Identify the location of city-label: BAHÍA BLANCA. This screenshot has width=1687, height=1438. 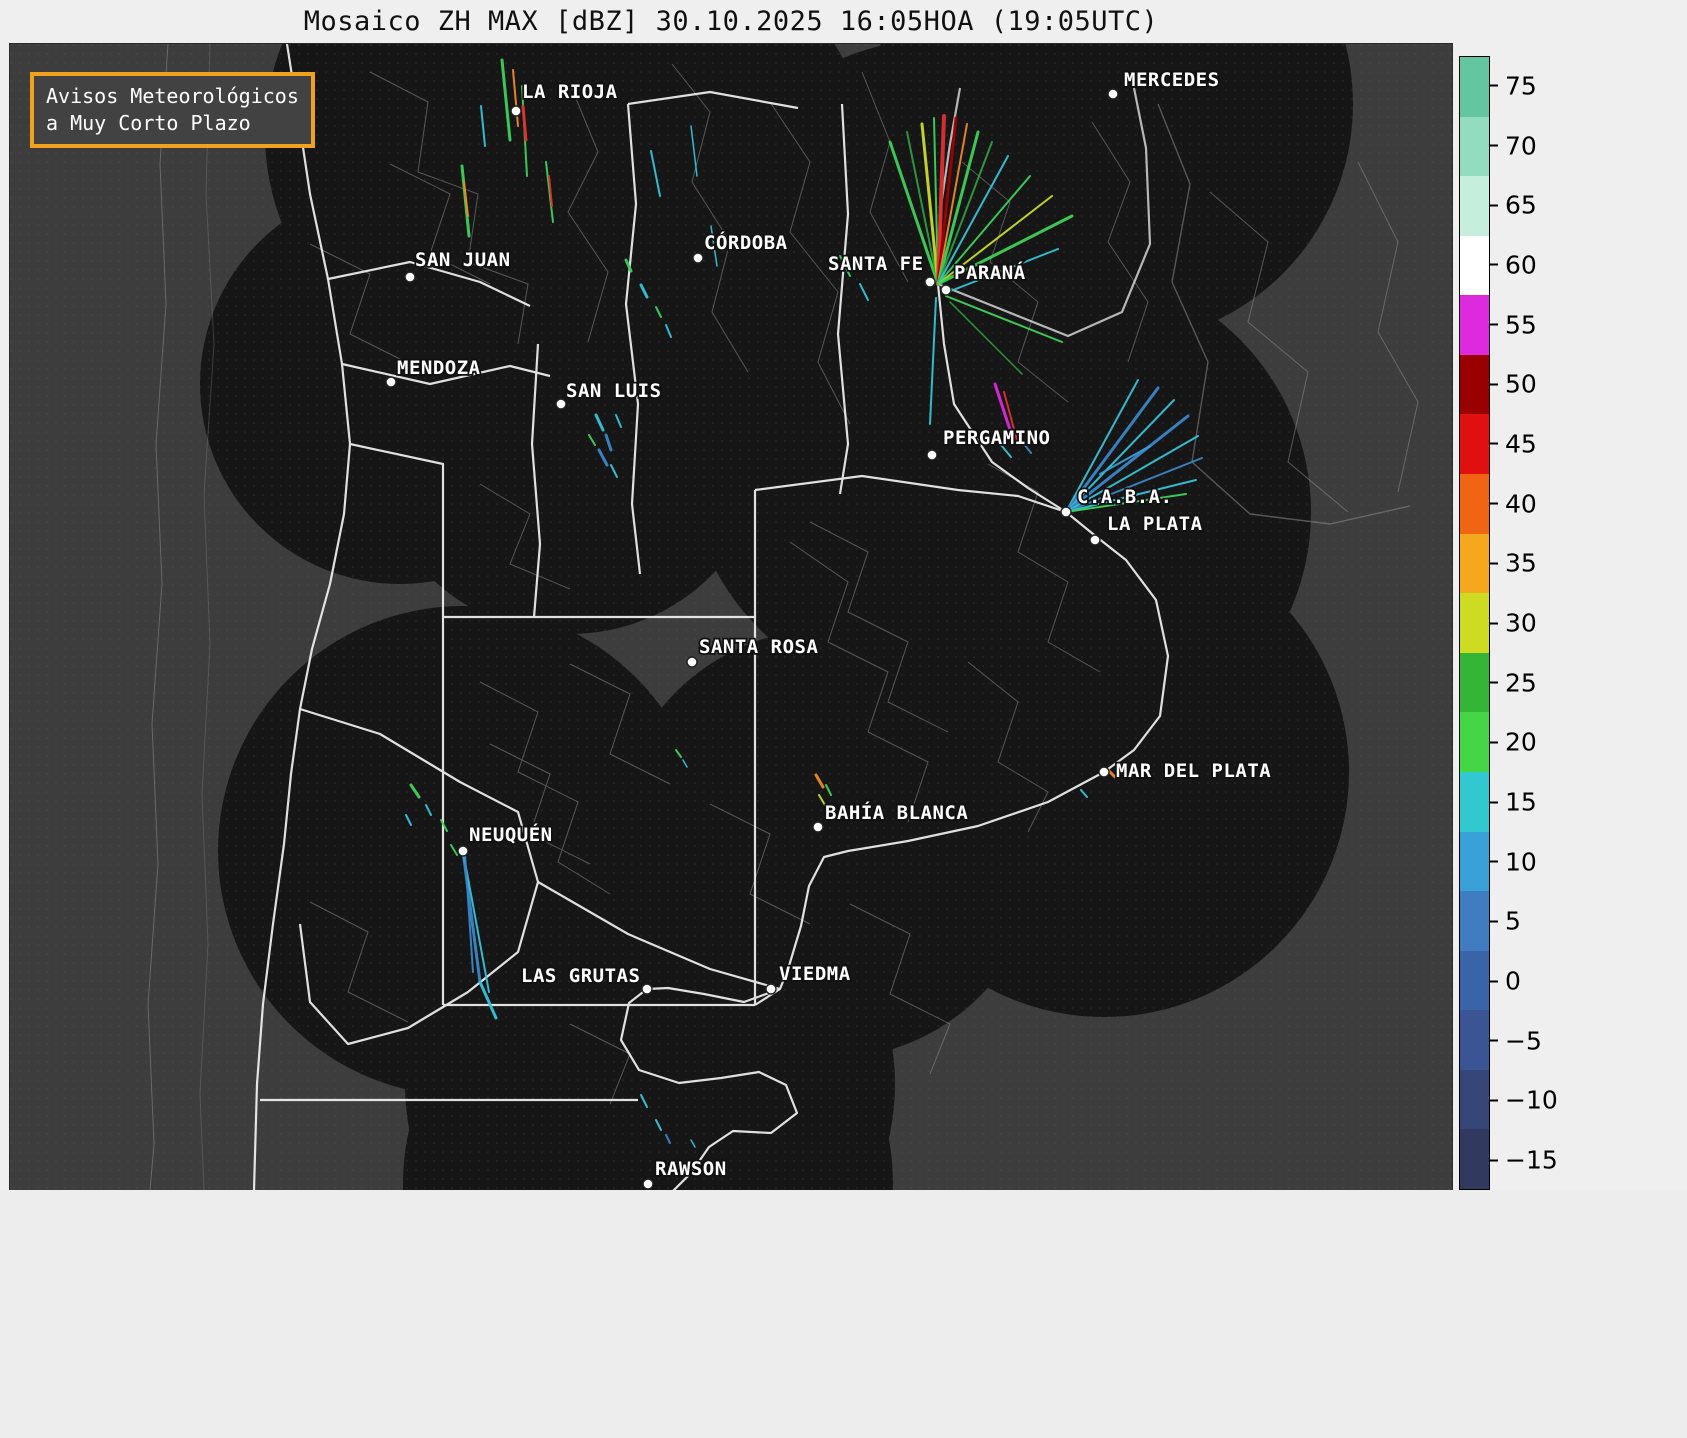
(896, 812).